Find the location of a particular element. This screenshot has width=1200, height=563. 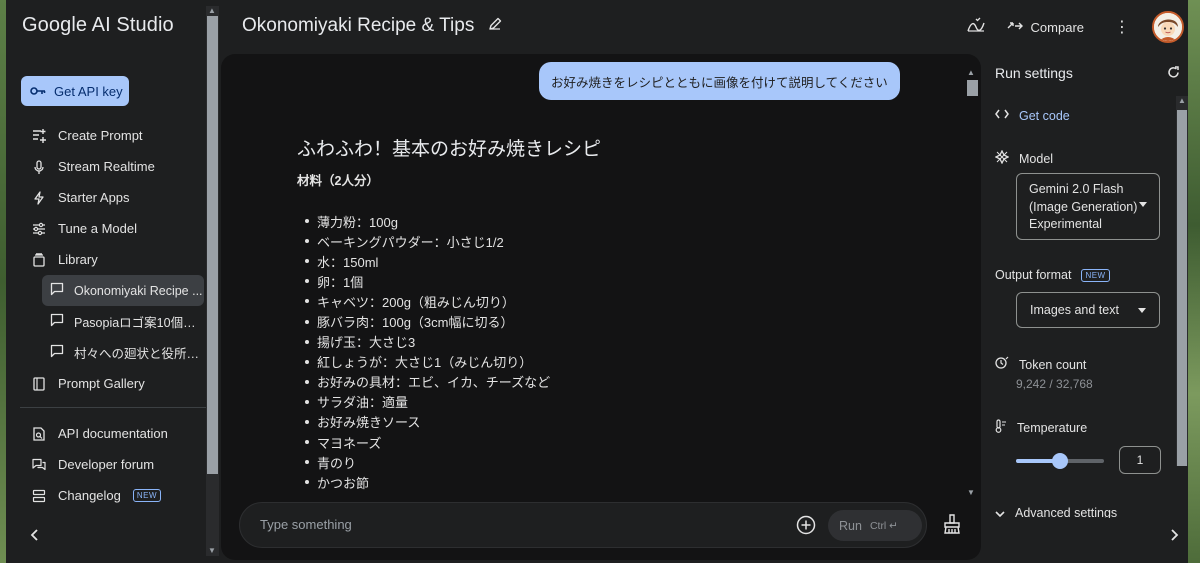

code-icon is located at coordinates (1002, 115).